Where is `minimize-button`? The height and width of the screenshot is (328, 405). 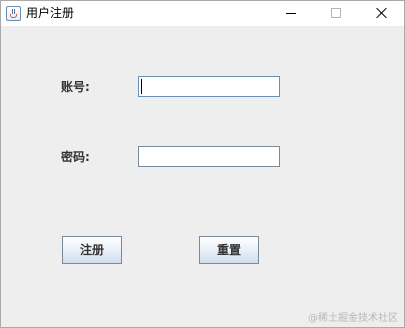
minimize-button is located at coordinates (291, 13).